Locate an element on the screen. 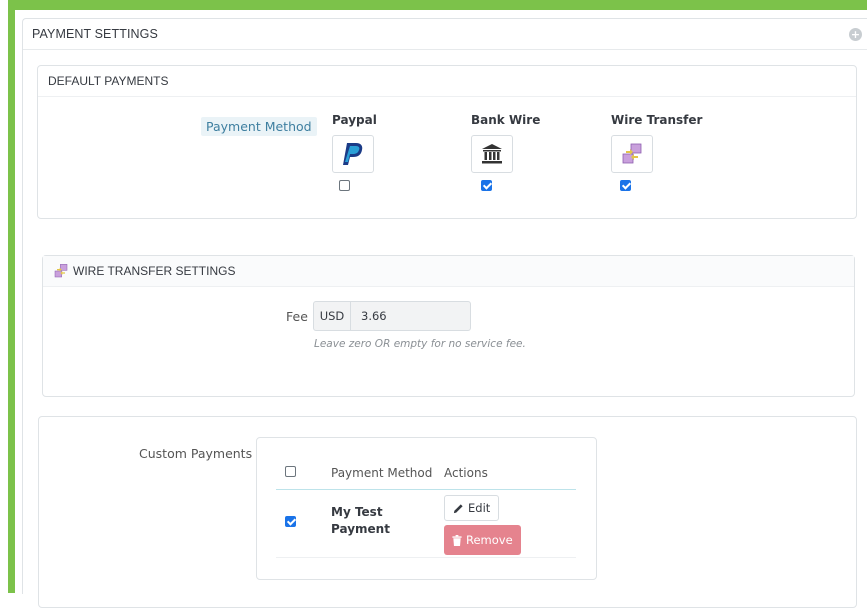 Image resolution: width=867 pixels, height=608 pixels. fee-input: 3.66 is located at coordinates (369, 316).